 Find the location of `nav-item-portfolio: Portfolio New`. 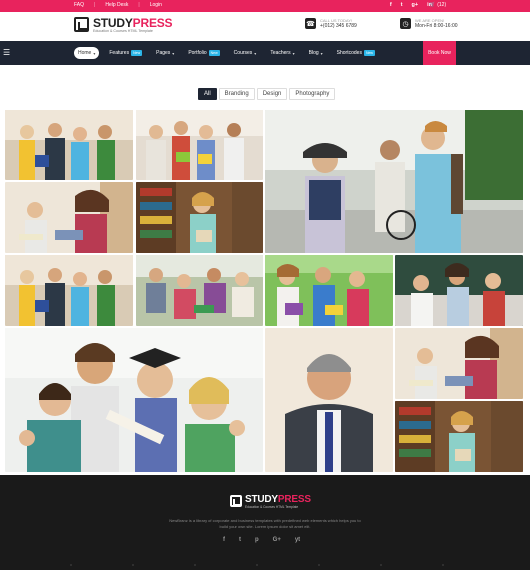

nav-item-portfolio: Portfolio New is located at coordinates (203, 53).